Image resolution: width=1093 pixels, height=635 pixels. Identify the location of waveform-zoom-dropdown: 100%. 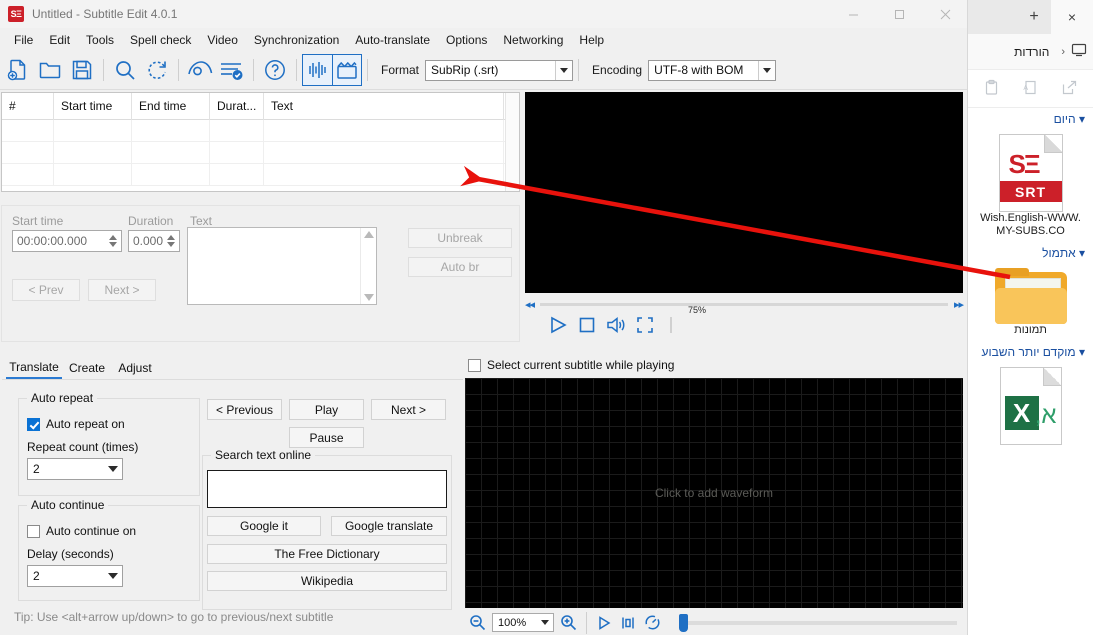
(523, 622).